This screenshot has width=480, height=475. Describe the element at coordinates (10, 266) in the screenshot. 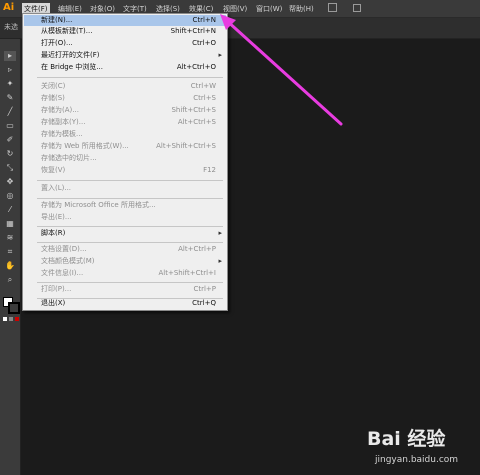

I see `hand-tool-icon: ✋` at that location.